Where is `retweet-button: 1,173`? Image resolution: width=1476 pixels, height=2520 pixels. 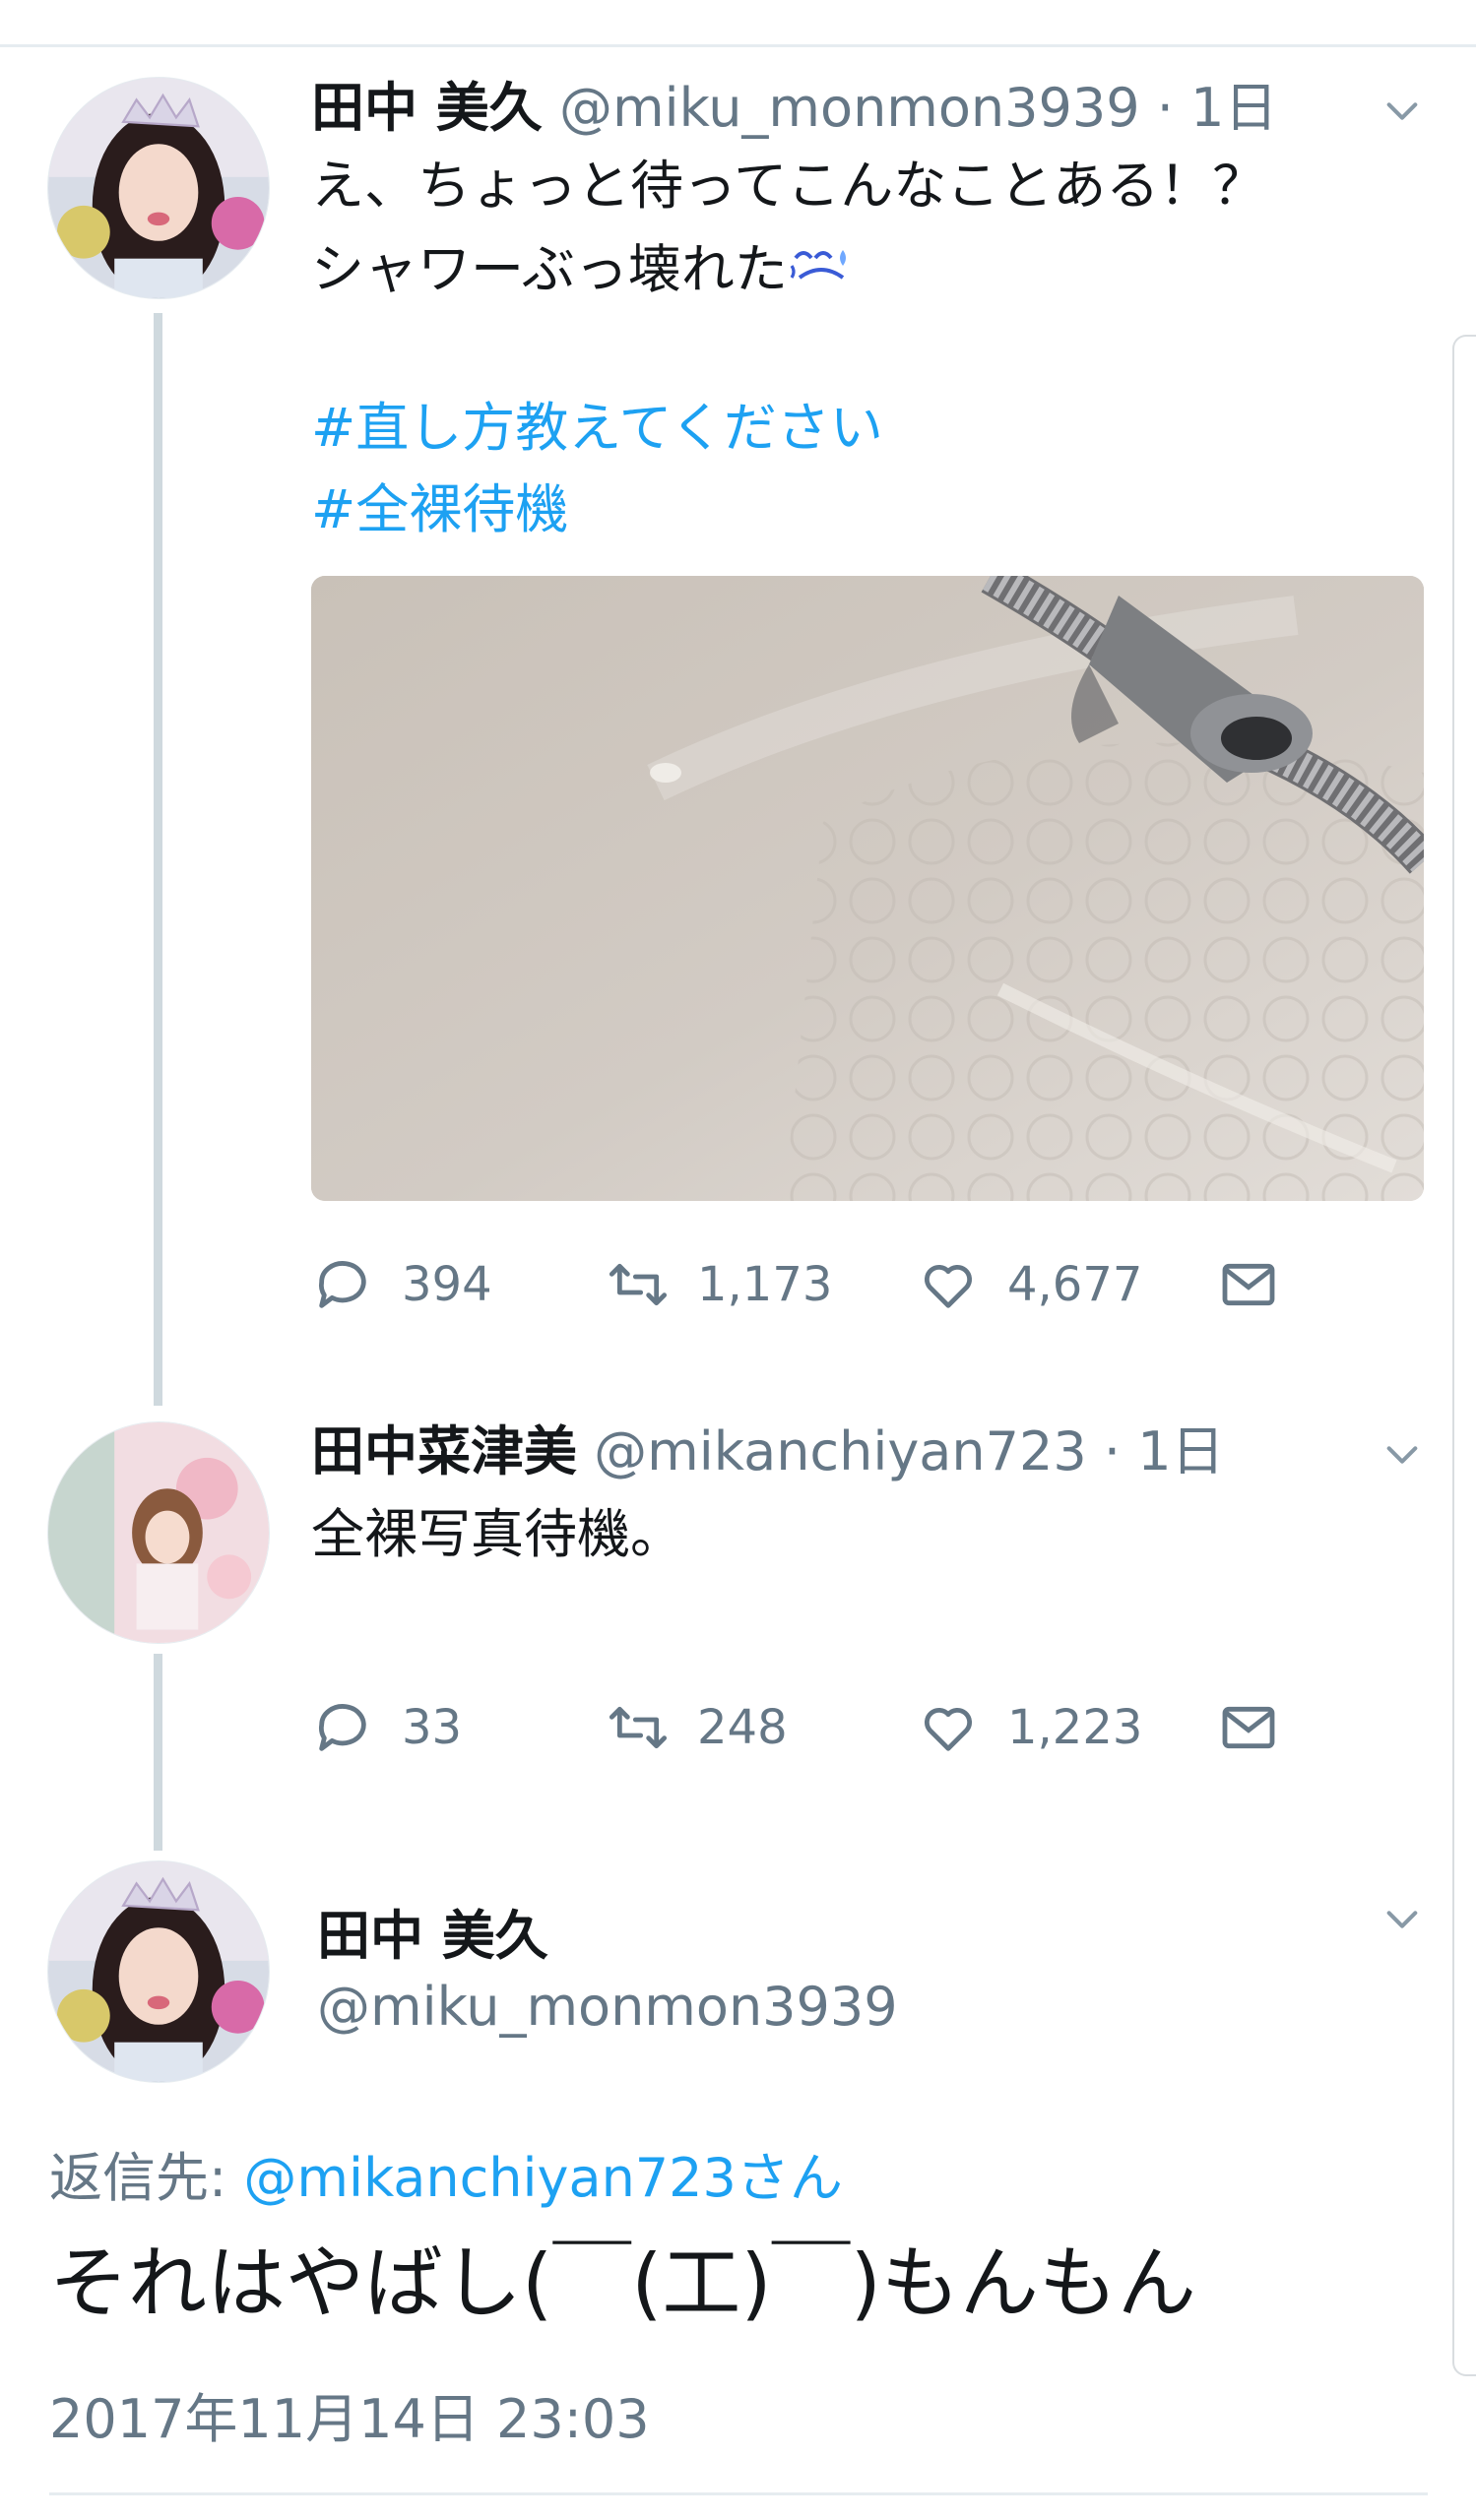 retweet-button: 1,173 is located at coordinates (719, 1284).